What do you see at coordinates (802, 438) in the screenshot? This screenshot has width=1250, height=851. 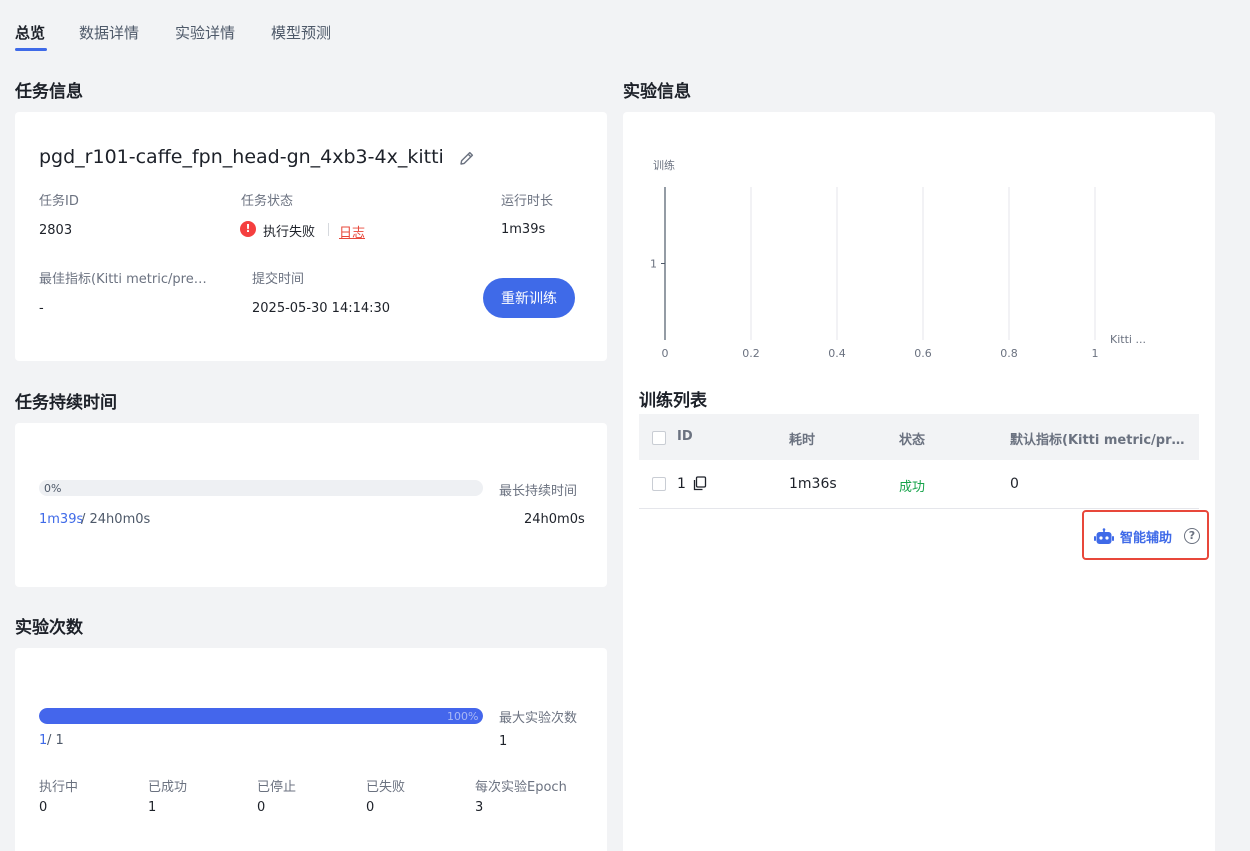 I see `column-header-duration: 耗时` at bounding box center [802, 438].